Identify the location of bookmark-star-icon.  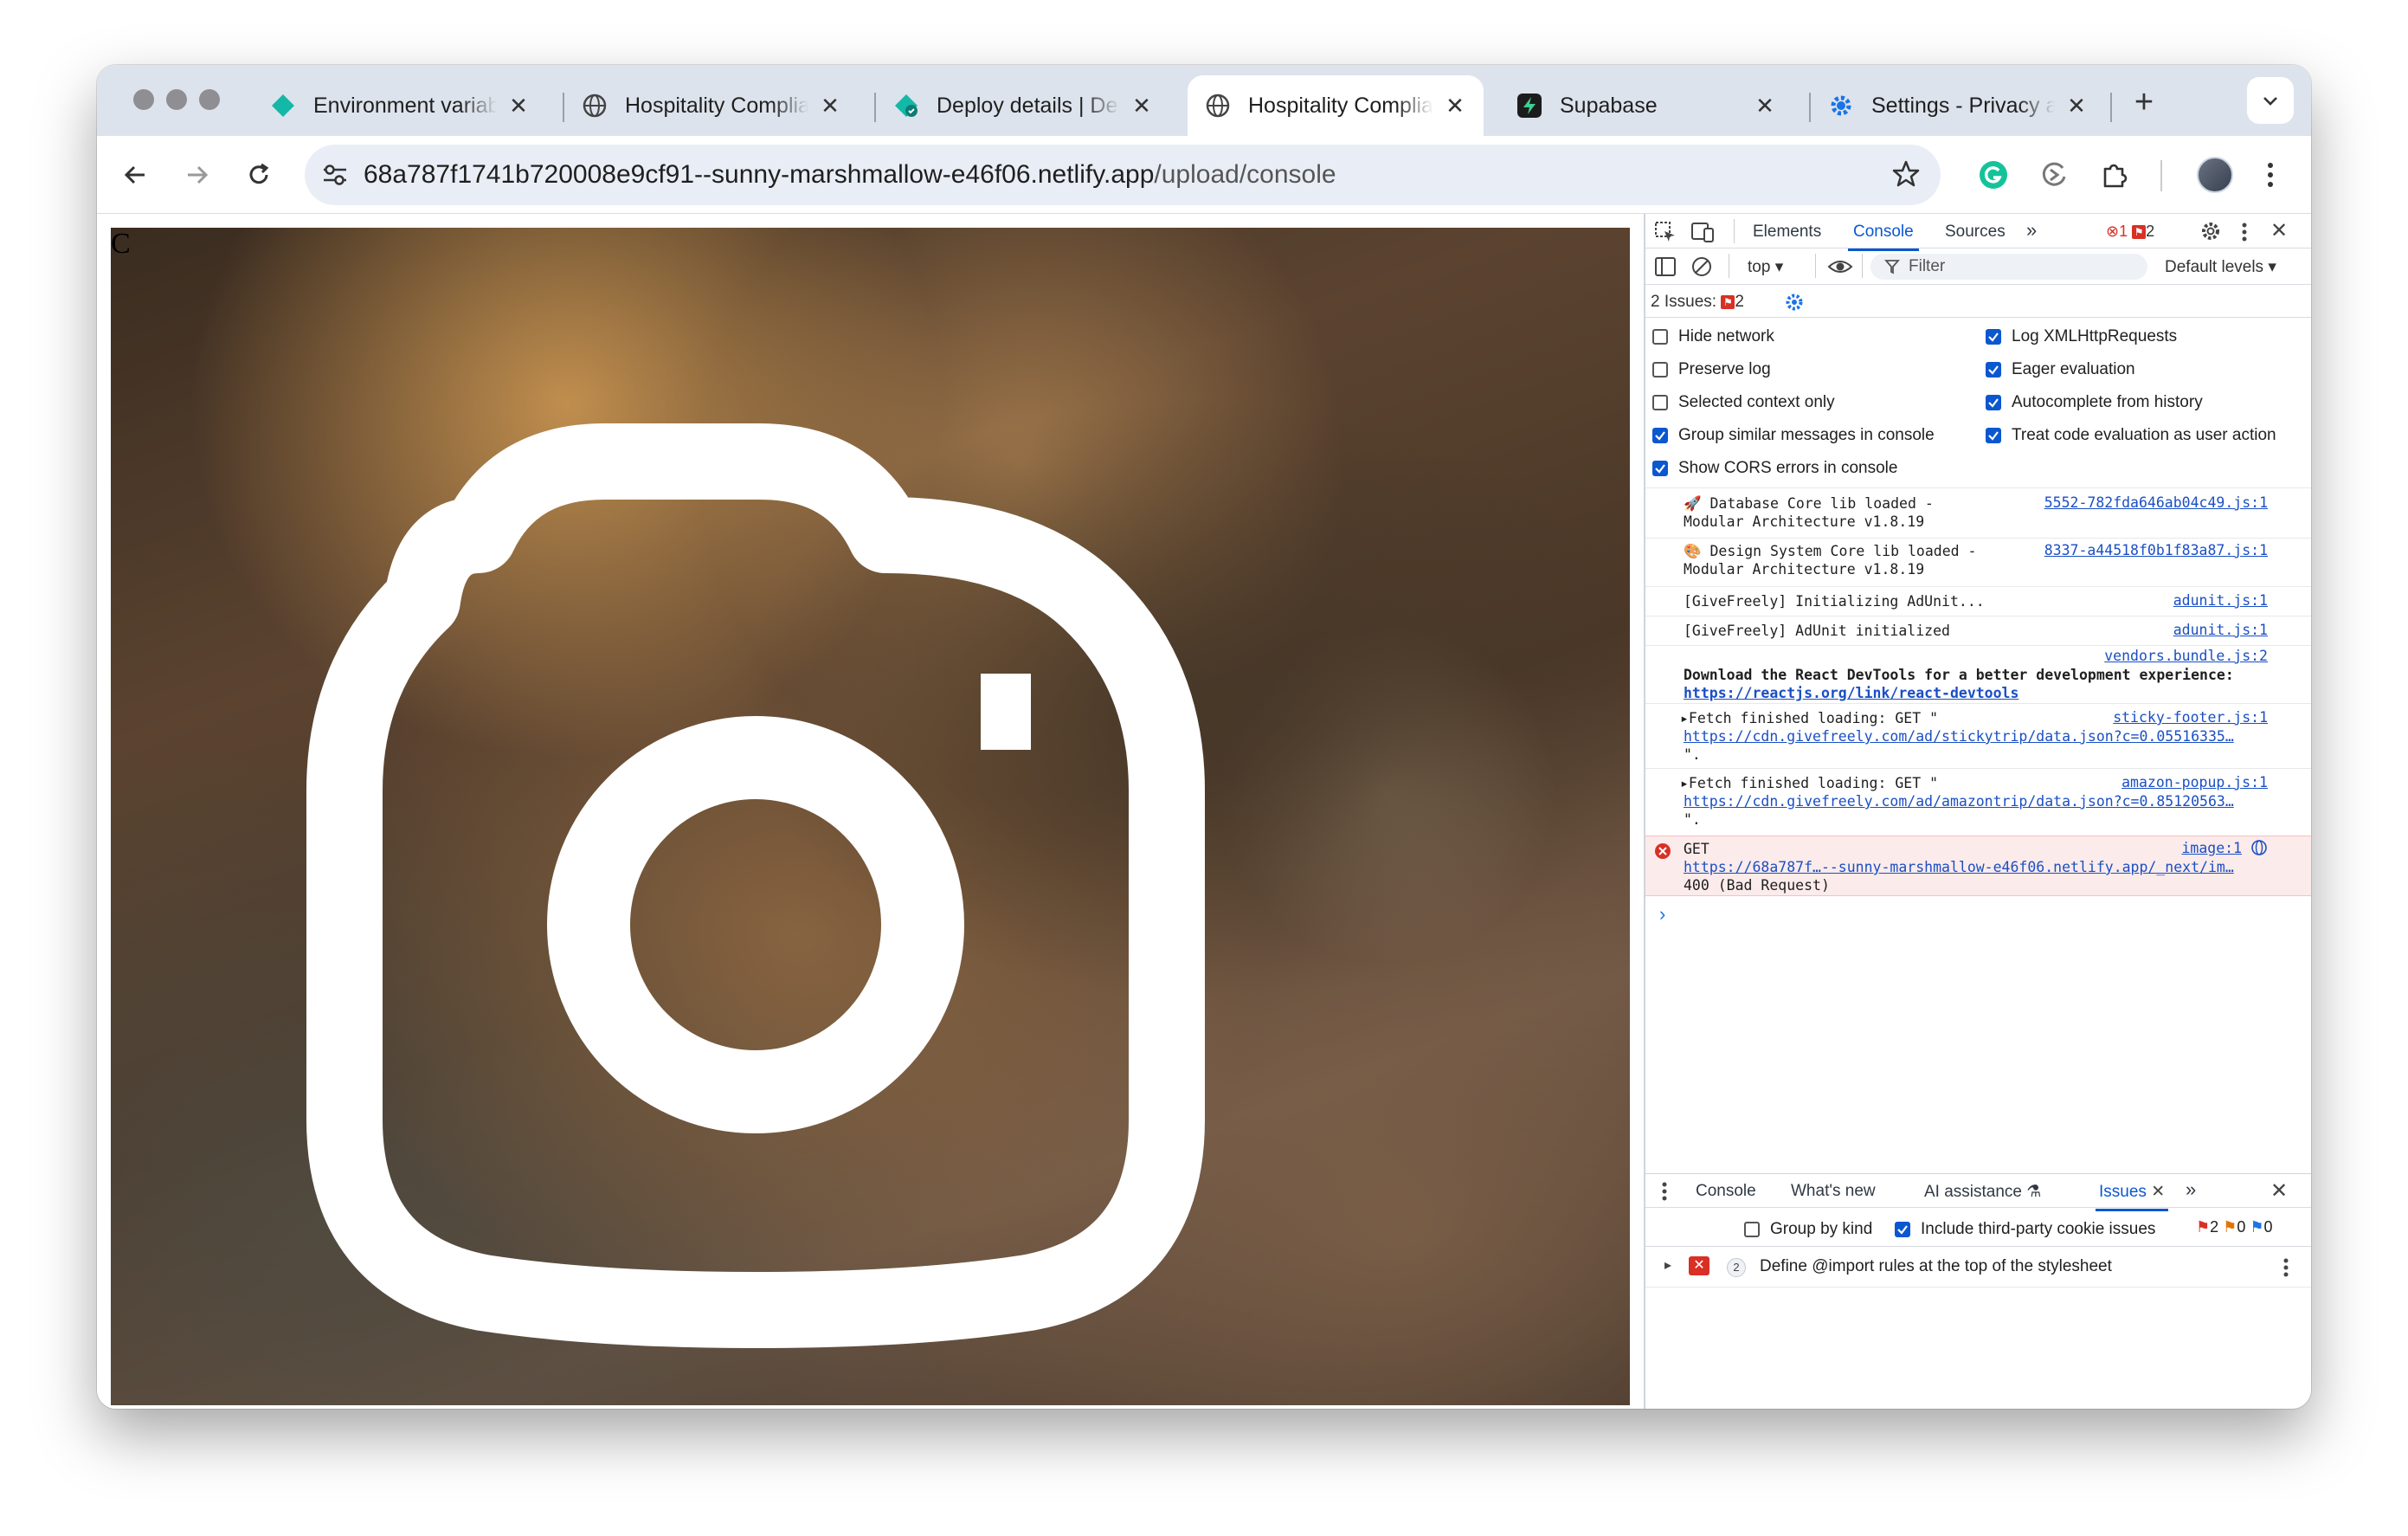
(1906, 176).